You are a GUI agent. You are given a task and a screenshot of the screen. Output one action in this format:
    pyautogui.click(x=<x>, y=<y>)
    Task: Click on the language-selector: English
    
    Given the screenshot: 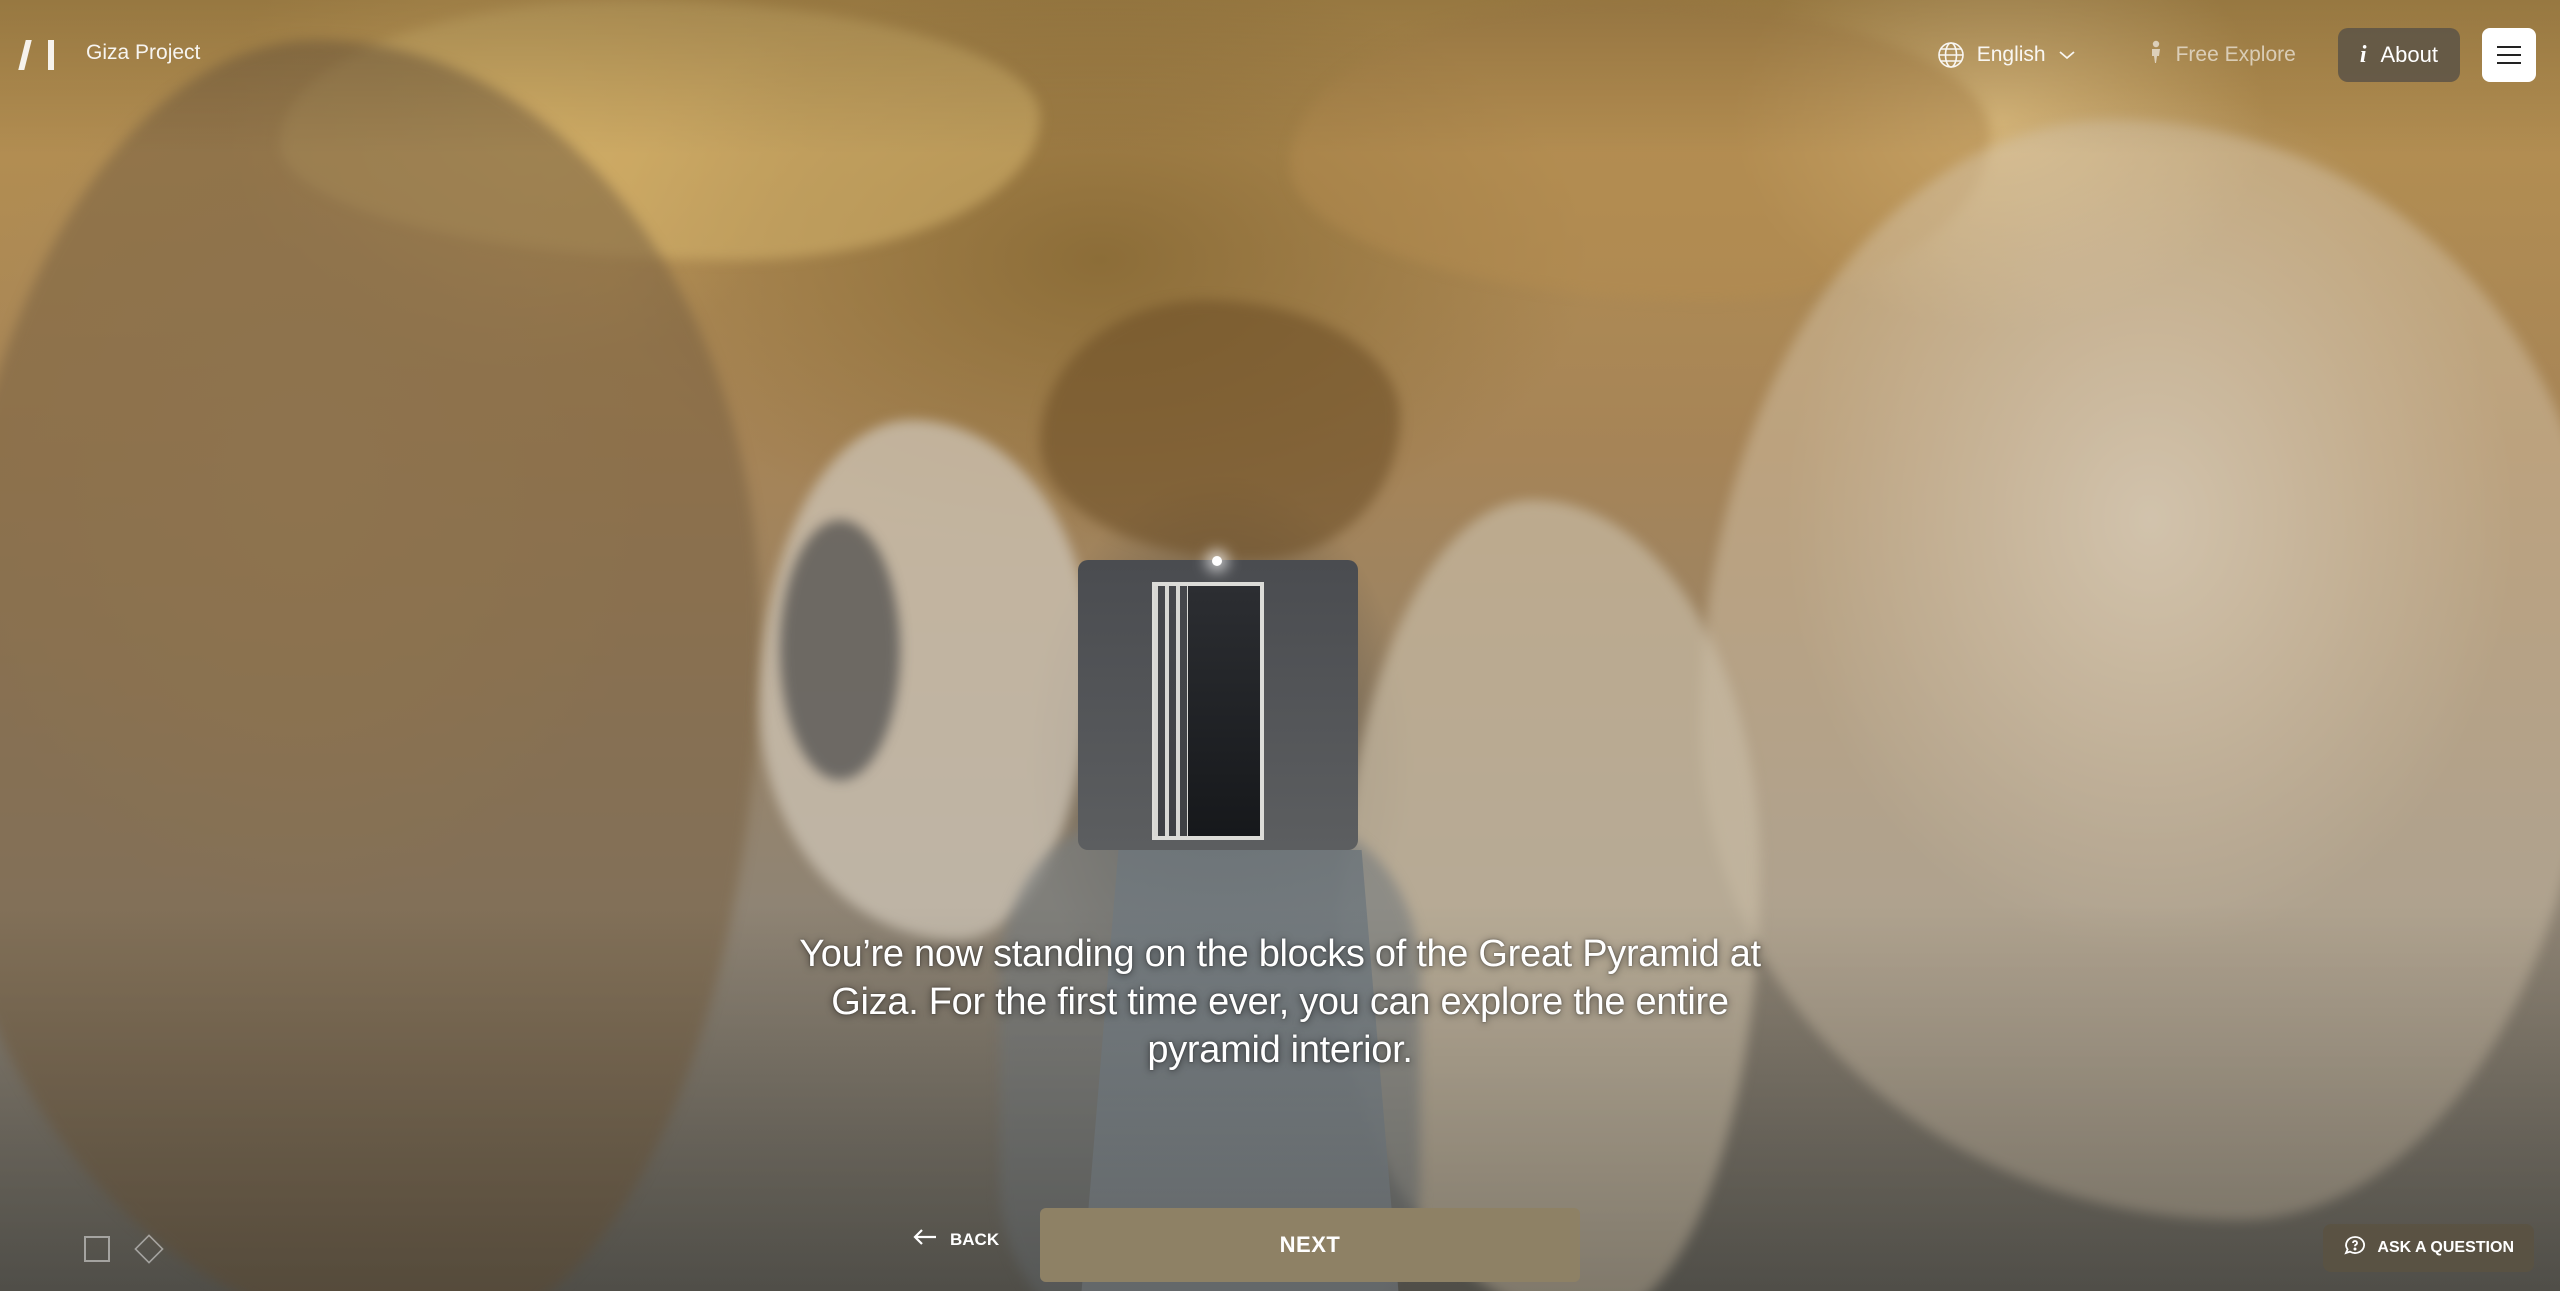 What is the action you would take?
    pyautogui.click(x=2006, y=55)
    